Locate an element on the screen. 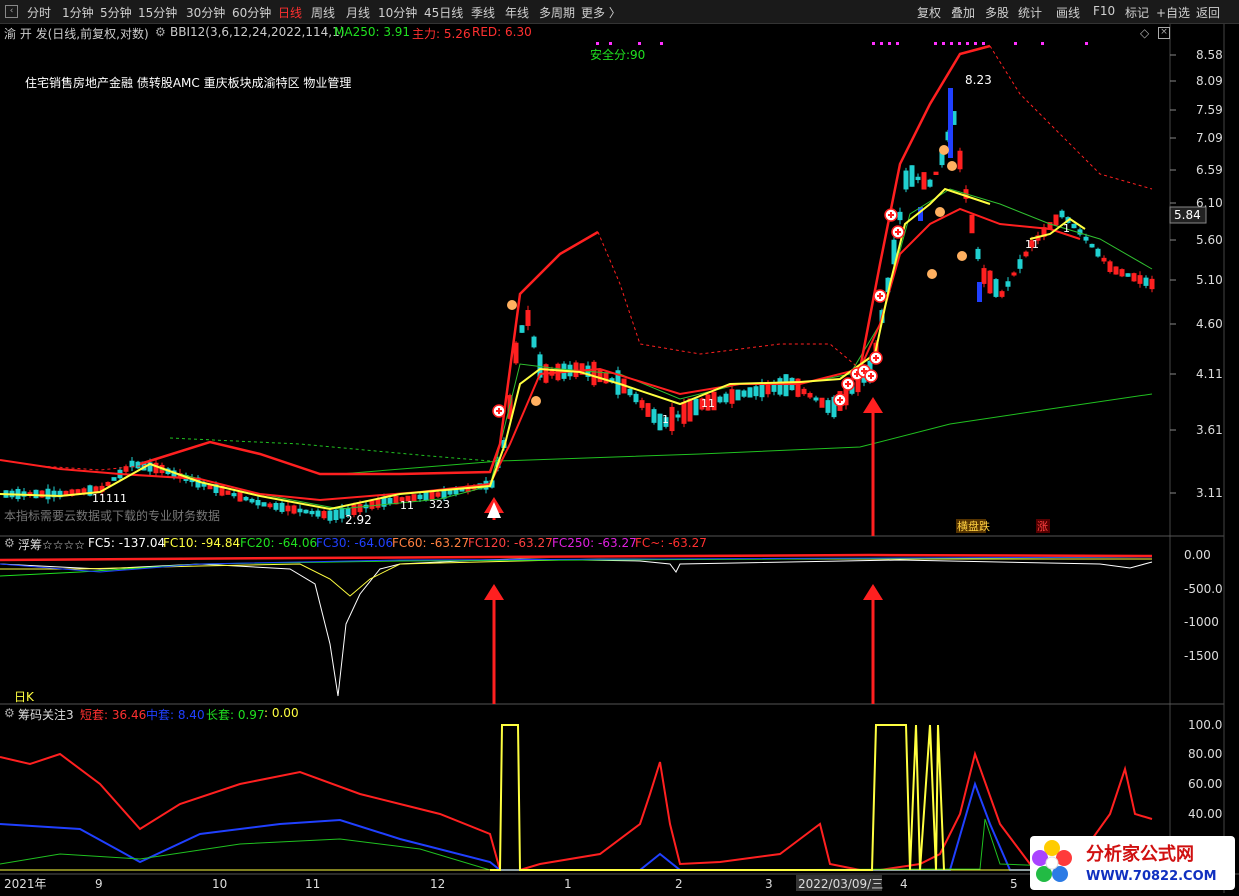 This screenshot has height=896, width=1239. indicator-name: BBI12(3,6,12,24,2022,114,1) is located at coordinates (257, 32).